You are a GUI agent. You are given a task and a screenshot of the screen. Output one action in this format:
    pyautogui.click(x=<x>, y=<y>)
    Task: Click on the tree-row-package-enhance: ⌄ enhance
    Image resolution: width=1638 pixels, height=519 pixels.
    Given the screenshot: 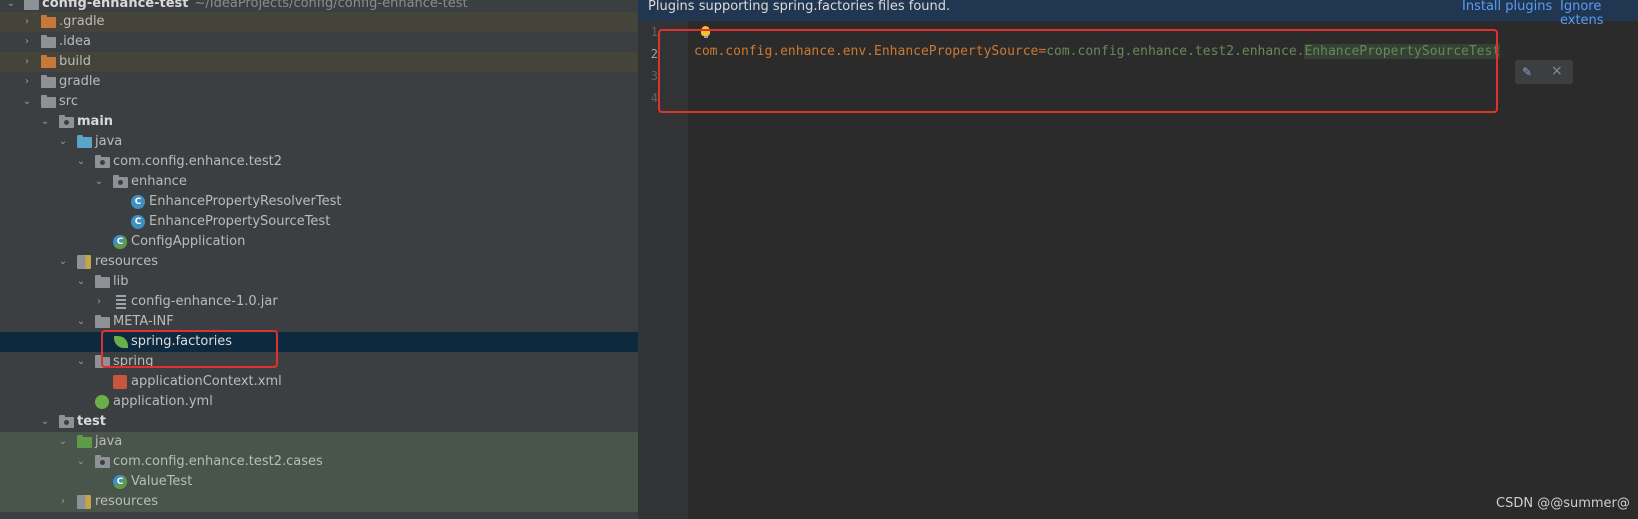 What is the action you would take?
    pyautogui.click(x=319, y=182)
    